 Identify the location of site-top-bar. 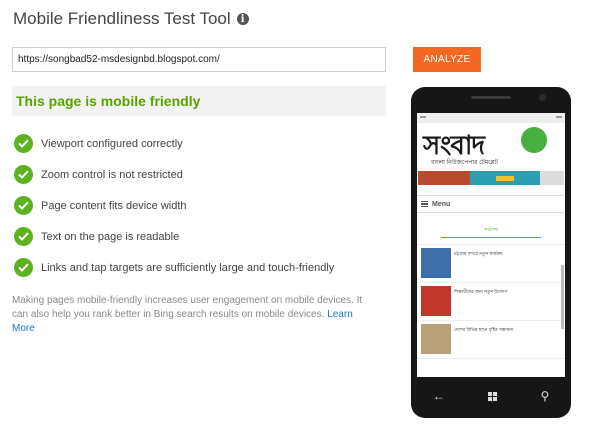
(491, 118).